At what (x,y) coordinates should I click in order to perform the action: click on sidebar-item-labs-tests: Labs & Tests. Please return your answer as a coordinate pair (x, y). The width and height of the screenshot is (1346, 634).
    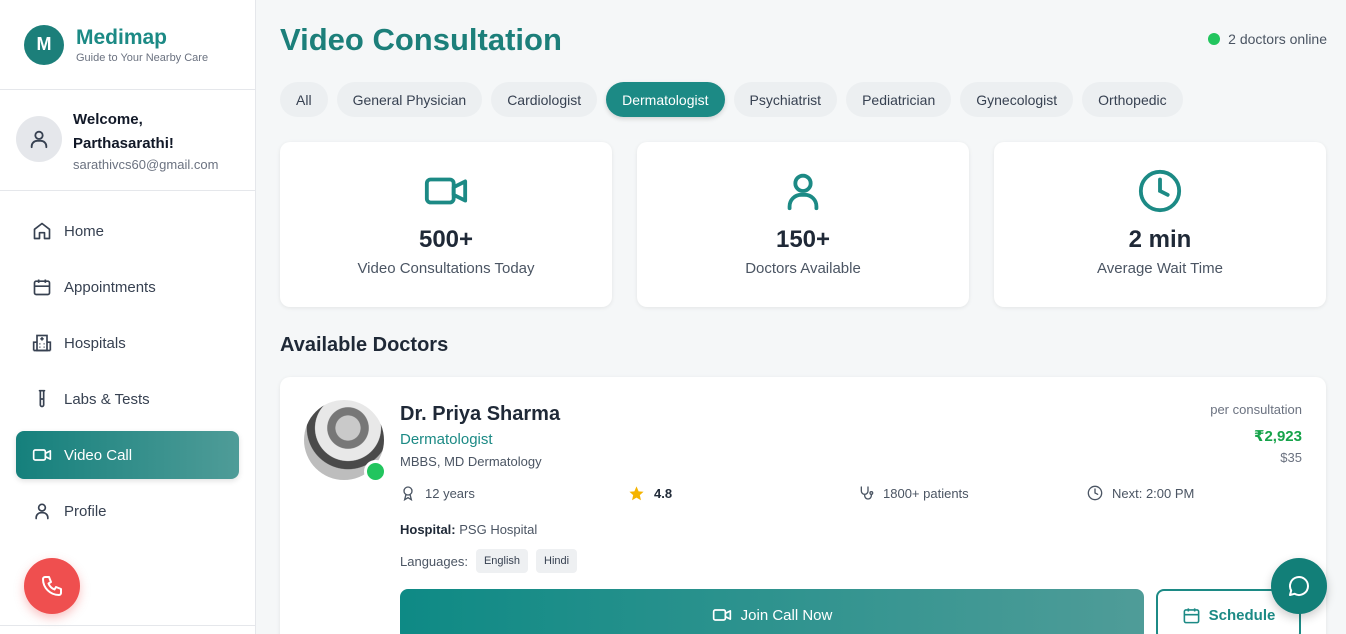
    Looking at the image, I should click on (127, 399).